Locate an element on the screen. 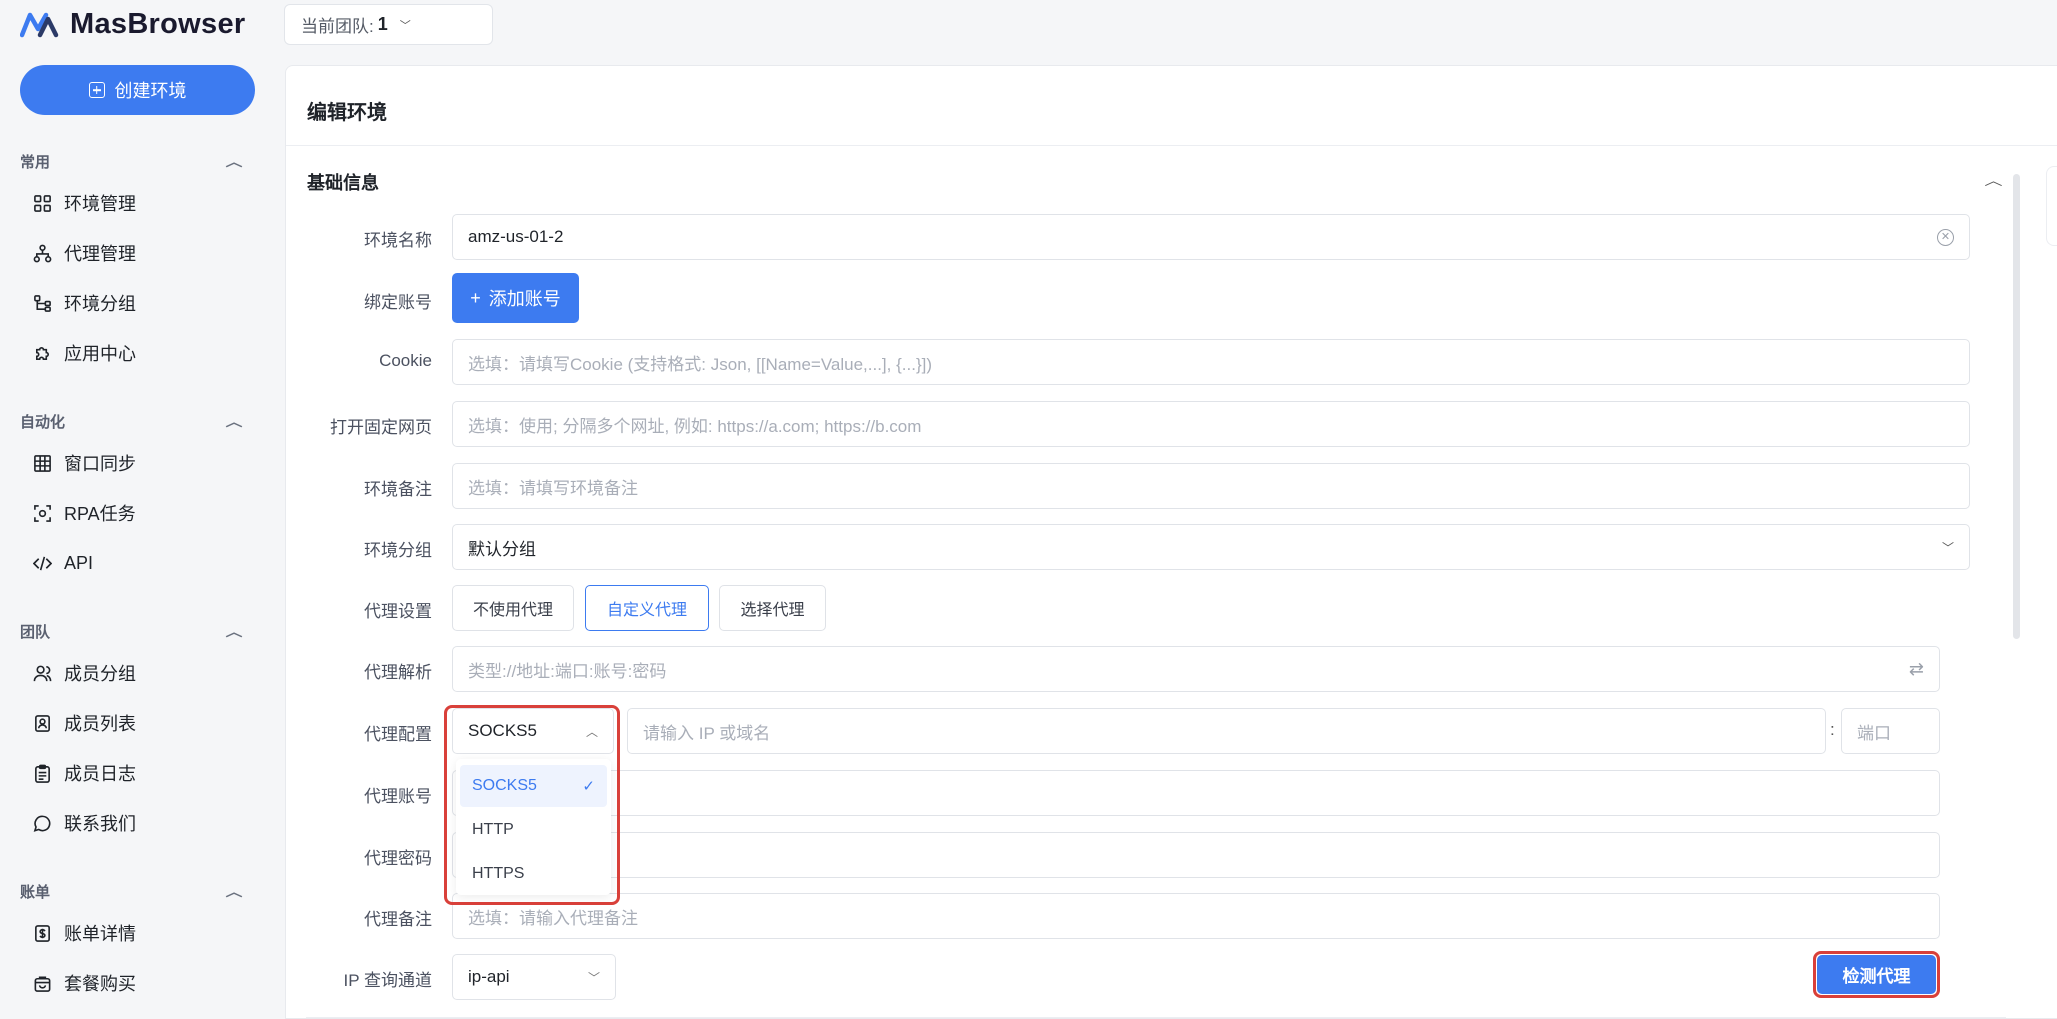  sidebar-item-label: 环境管理 is located at coordinates (100, 204).